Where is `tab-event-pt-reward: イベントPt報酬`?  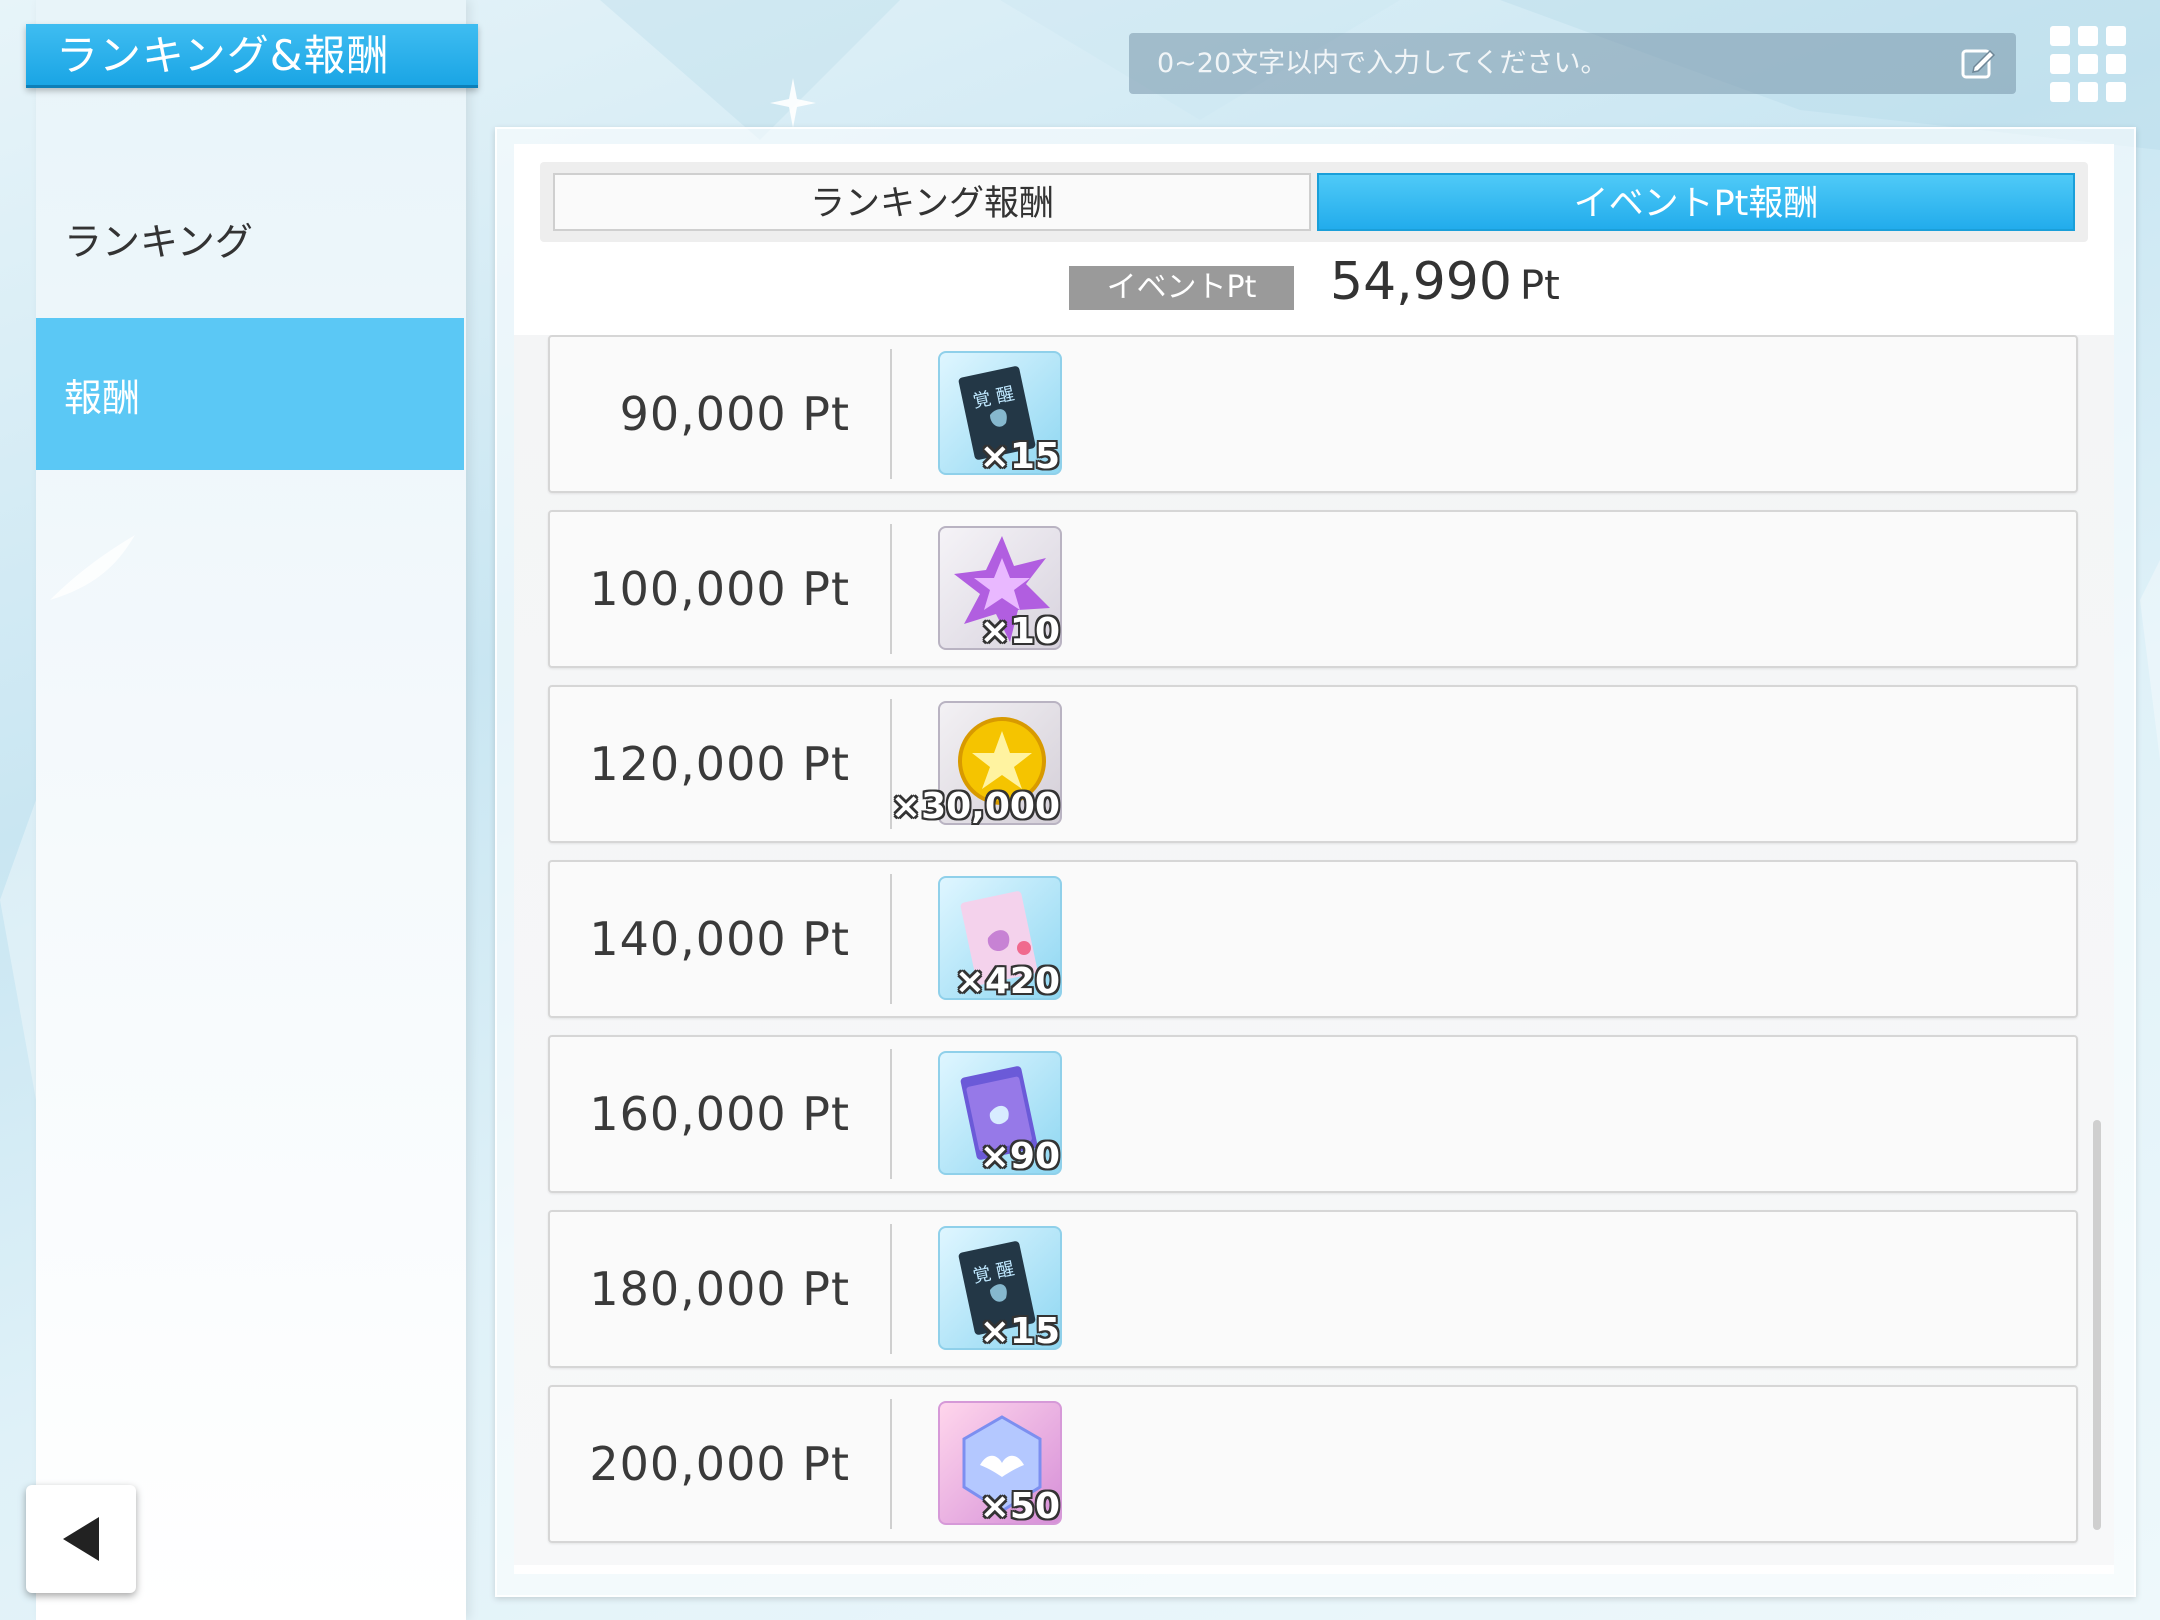
tab-event-pt-reward: イベントPt報酬 is located at coordinates (1696, 202).